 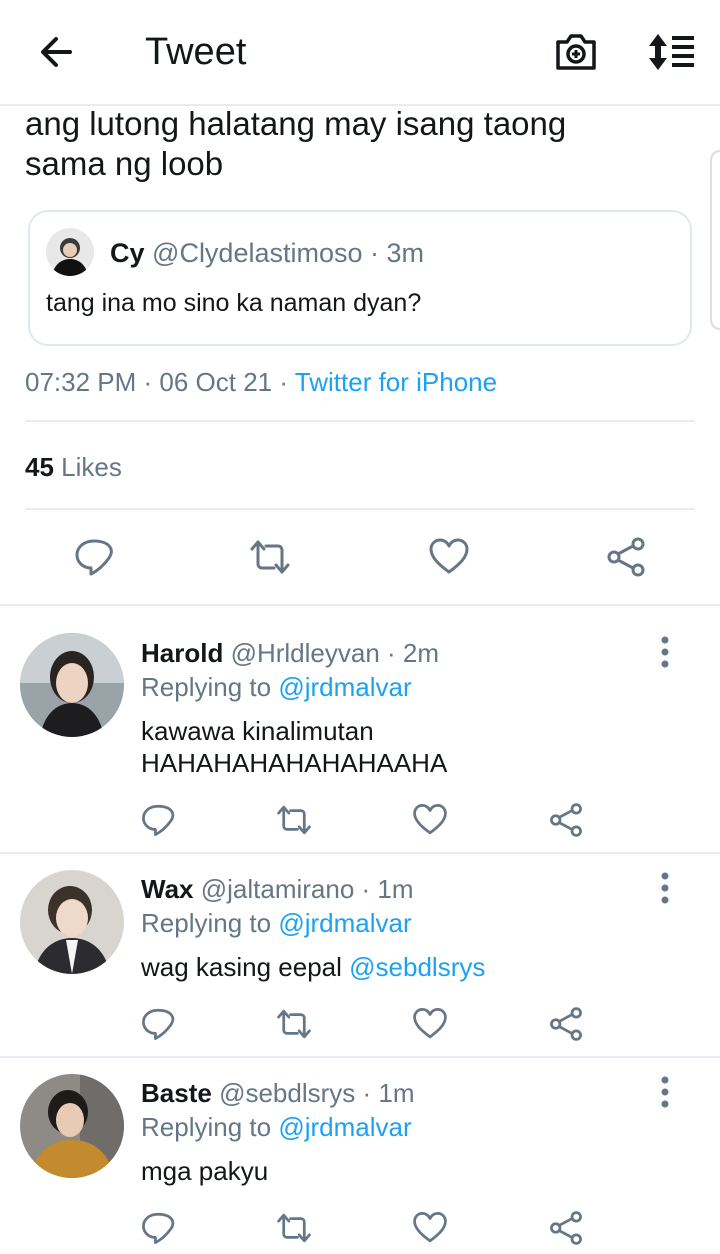 What do you see at coordinates (182, 653) in the screenshot?
I see `author-name: Harold` at bounding box center [182, 653].